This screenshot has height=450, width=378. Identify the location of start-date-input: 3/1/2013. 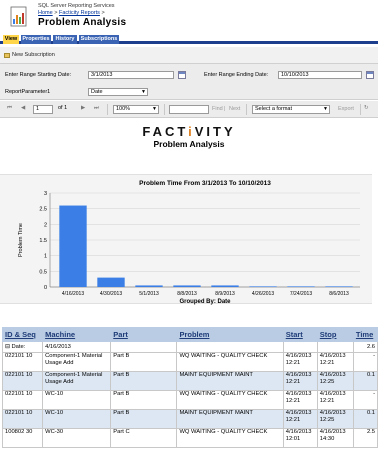
(131, 75).